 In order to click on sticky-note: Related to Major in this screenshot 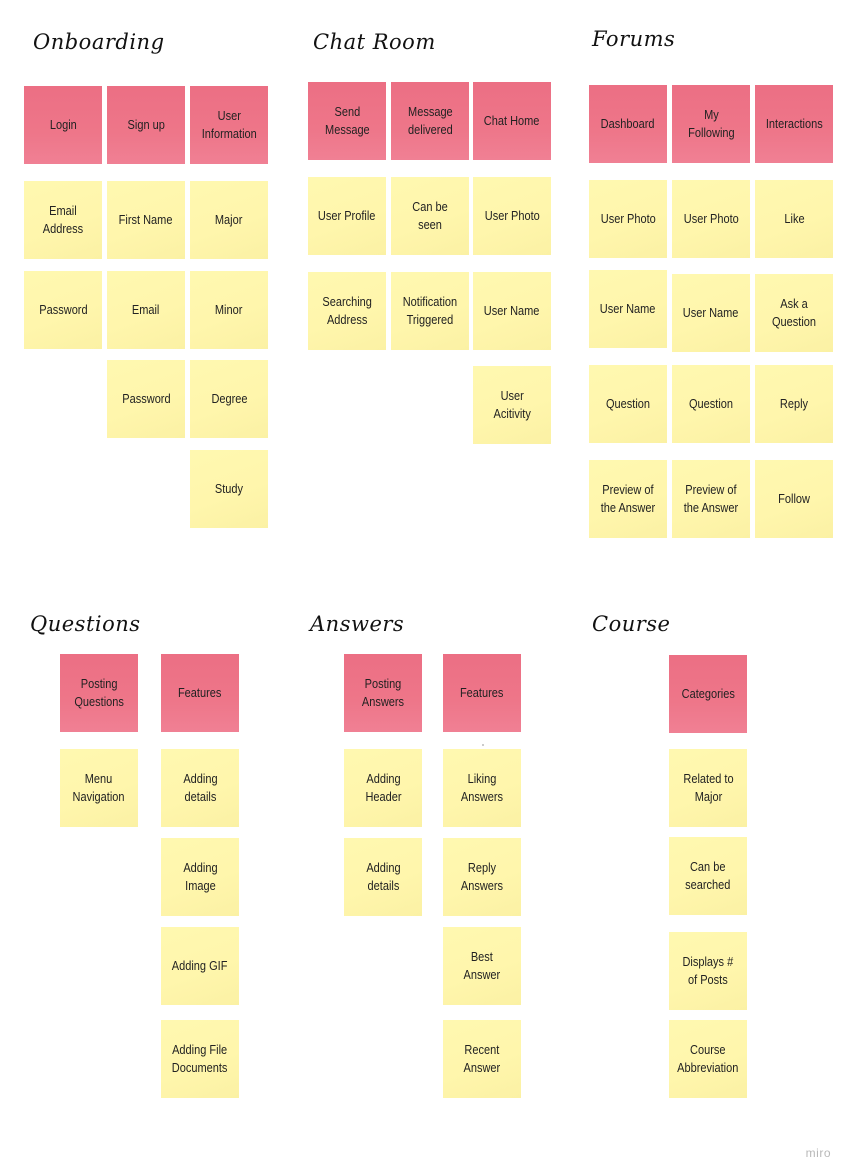, I will do `click(708, 791)`.